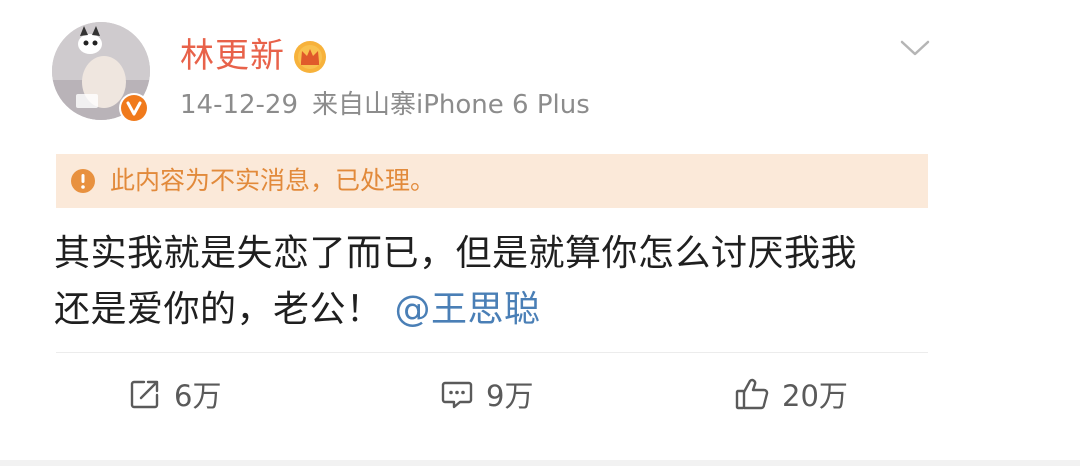 This screenshot has width=1080, height=466. What do you see at coordinates (273, 180) in the screenshot?
I see `notice-text: 此内容为不实消息，已处理。` at bounding box center [273, 180].